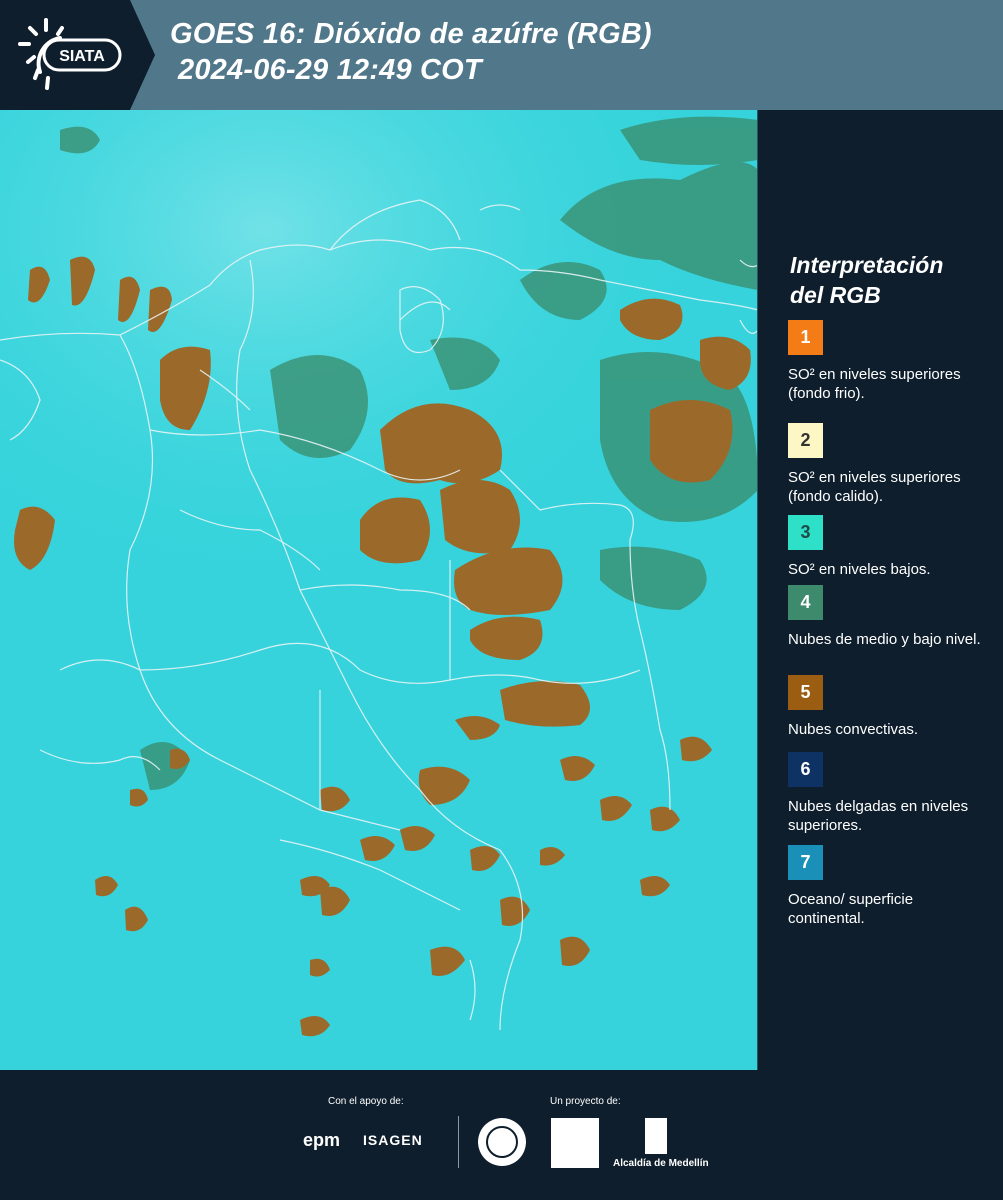 This screenshot has width=1003, height=1200. I want to click on legend-item: 1 SO² en niveles superiores (fondo frio)., so click(888, 361).